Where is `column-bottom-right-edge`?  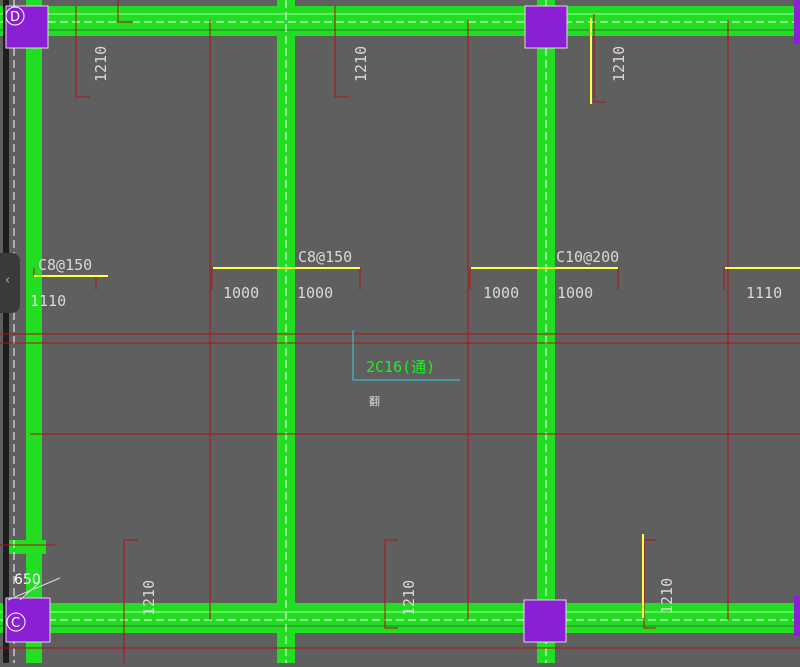
column-bottom-right-edge is located at coordinates (797, 616).